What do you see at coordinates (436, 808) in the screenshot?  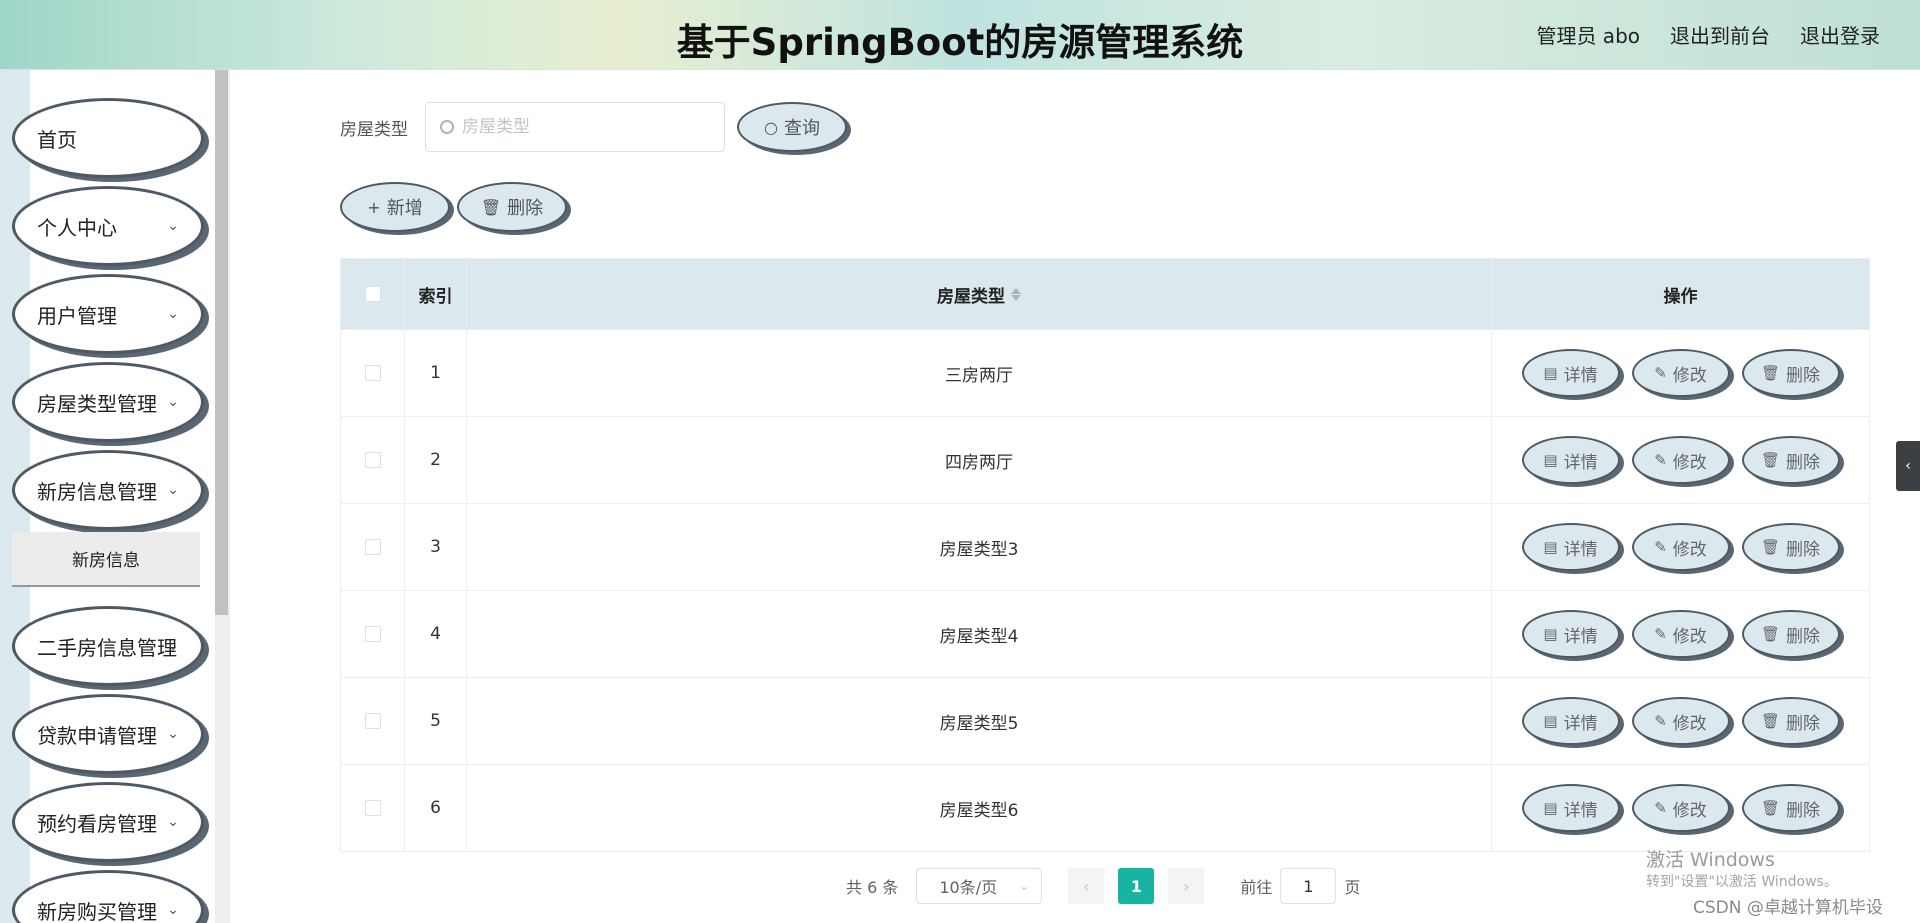 I see `row-index: 6` at bounding box center [436, 808].